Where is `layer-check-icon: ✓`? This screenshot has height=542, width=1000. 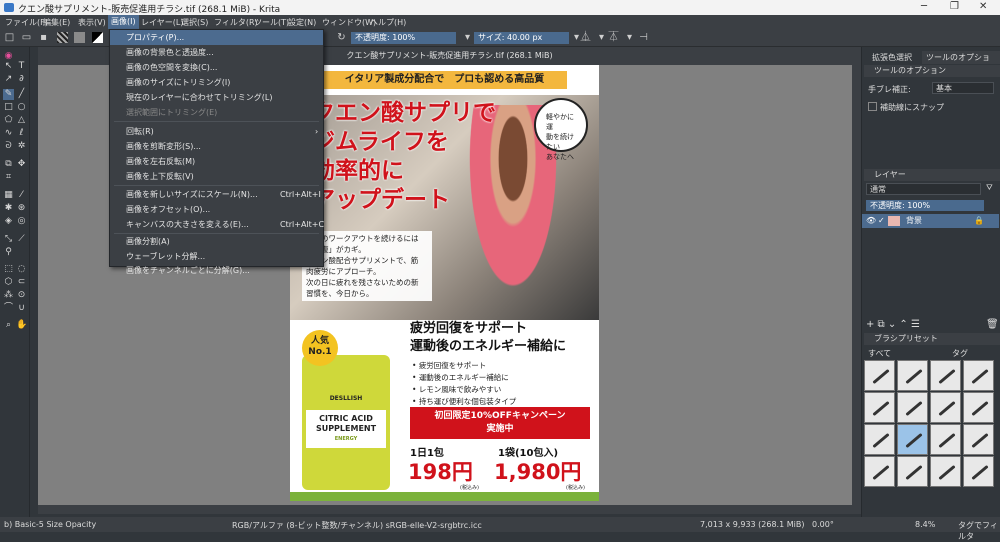 layer-check-icon: ✓ is located at coordinates (881, 221).